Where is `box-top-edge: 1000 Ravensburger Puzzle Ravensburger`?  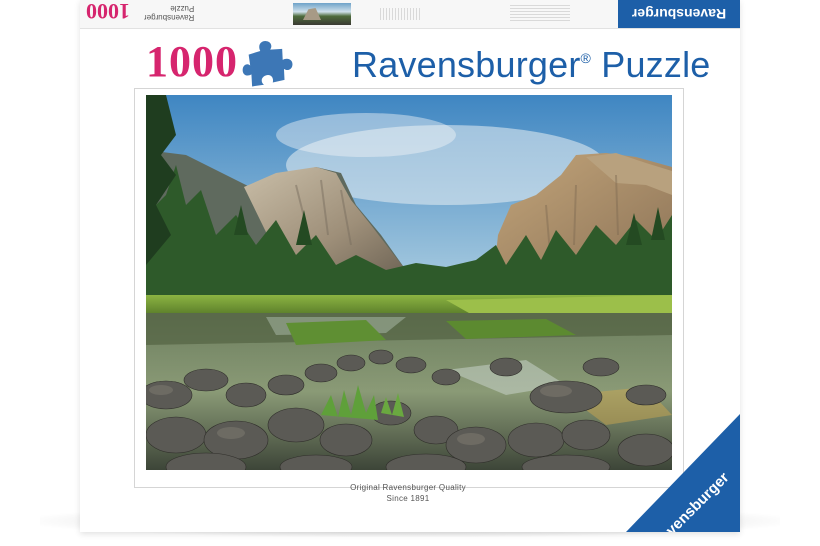 box-top-edge: 1000 Ravensburger Puzzle Ravensburger is located at coordinates (410, 14).